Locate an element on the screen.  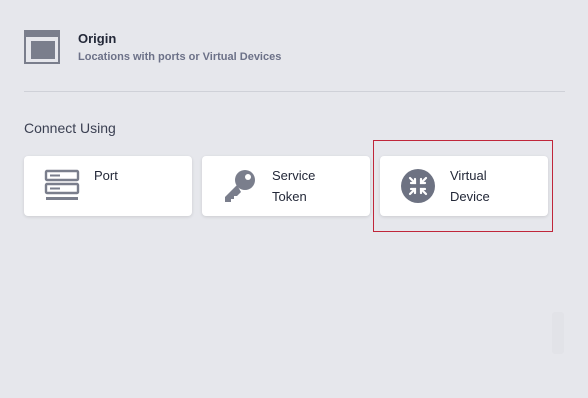
option-line1: Port is located at coordinates (106, 175).